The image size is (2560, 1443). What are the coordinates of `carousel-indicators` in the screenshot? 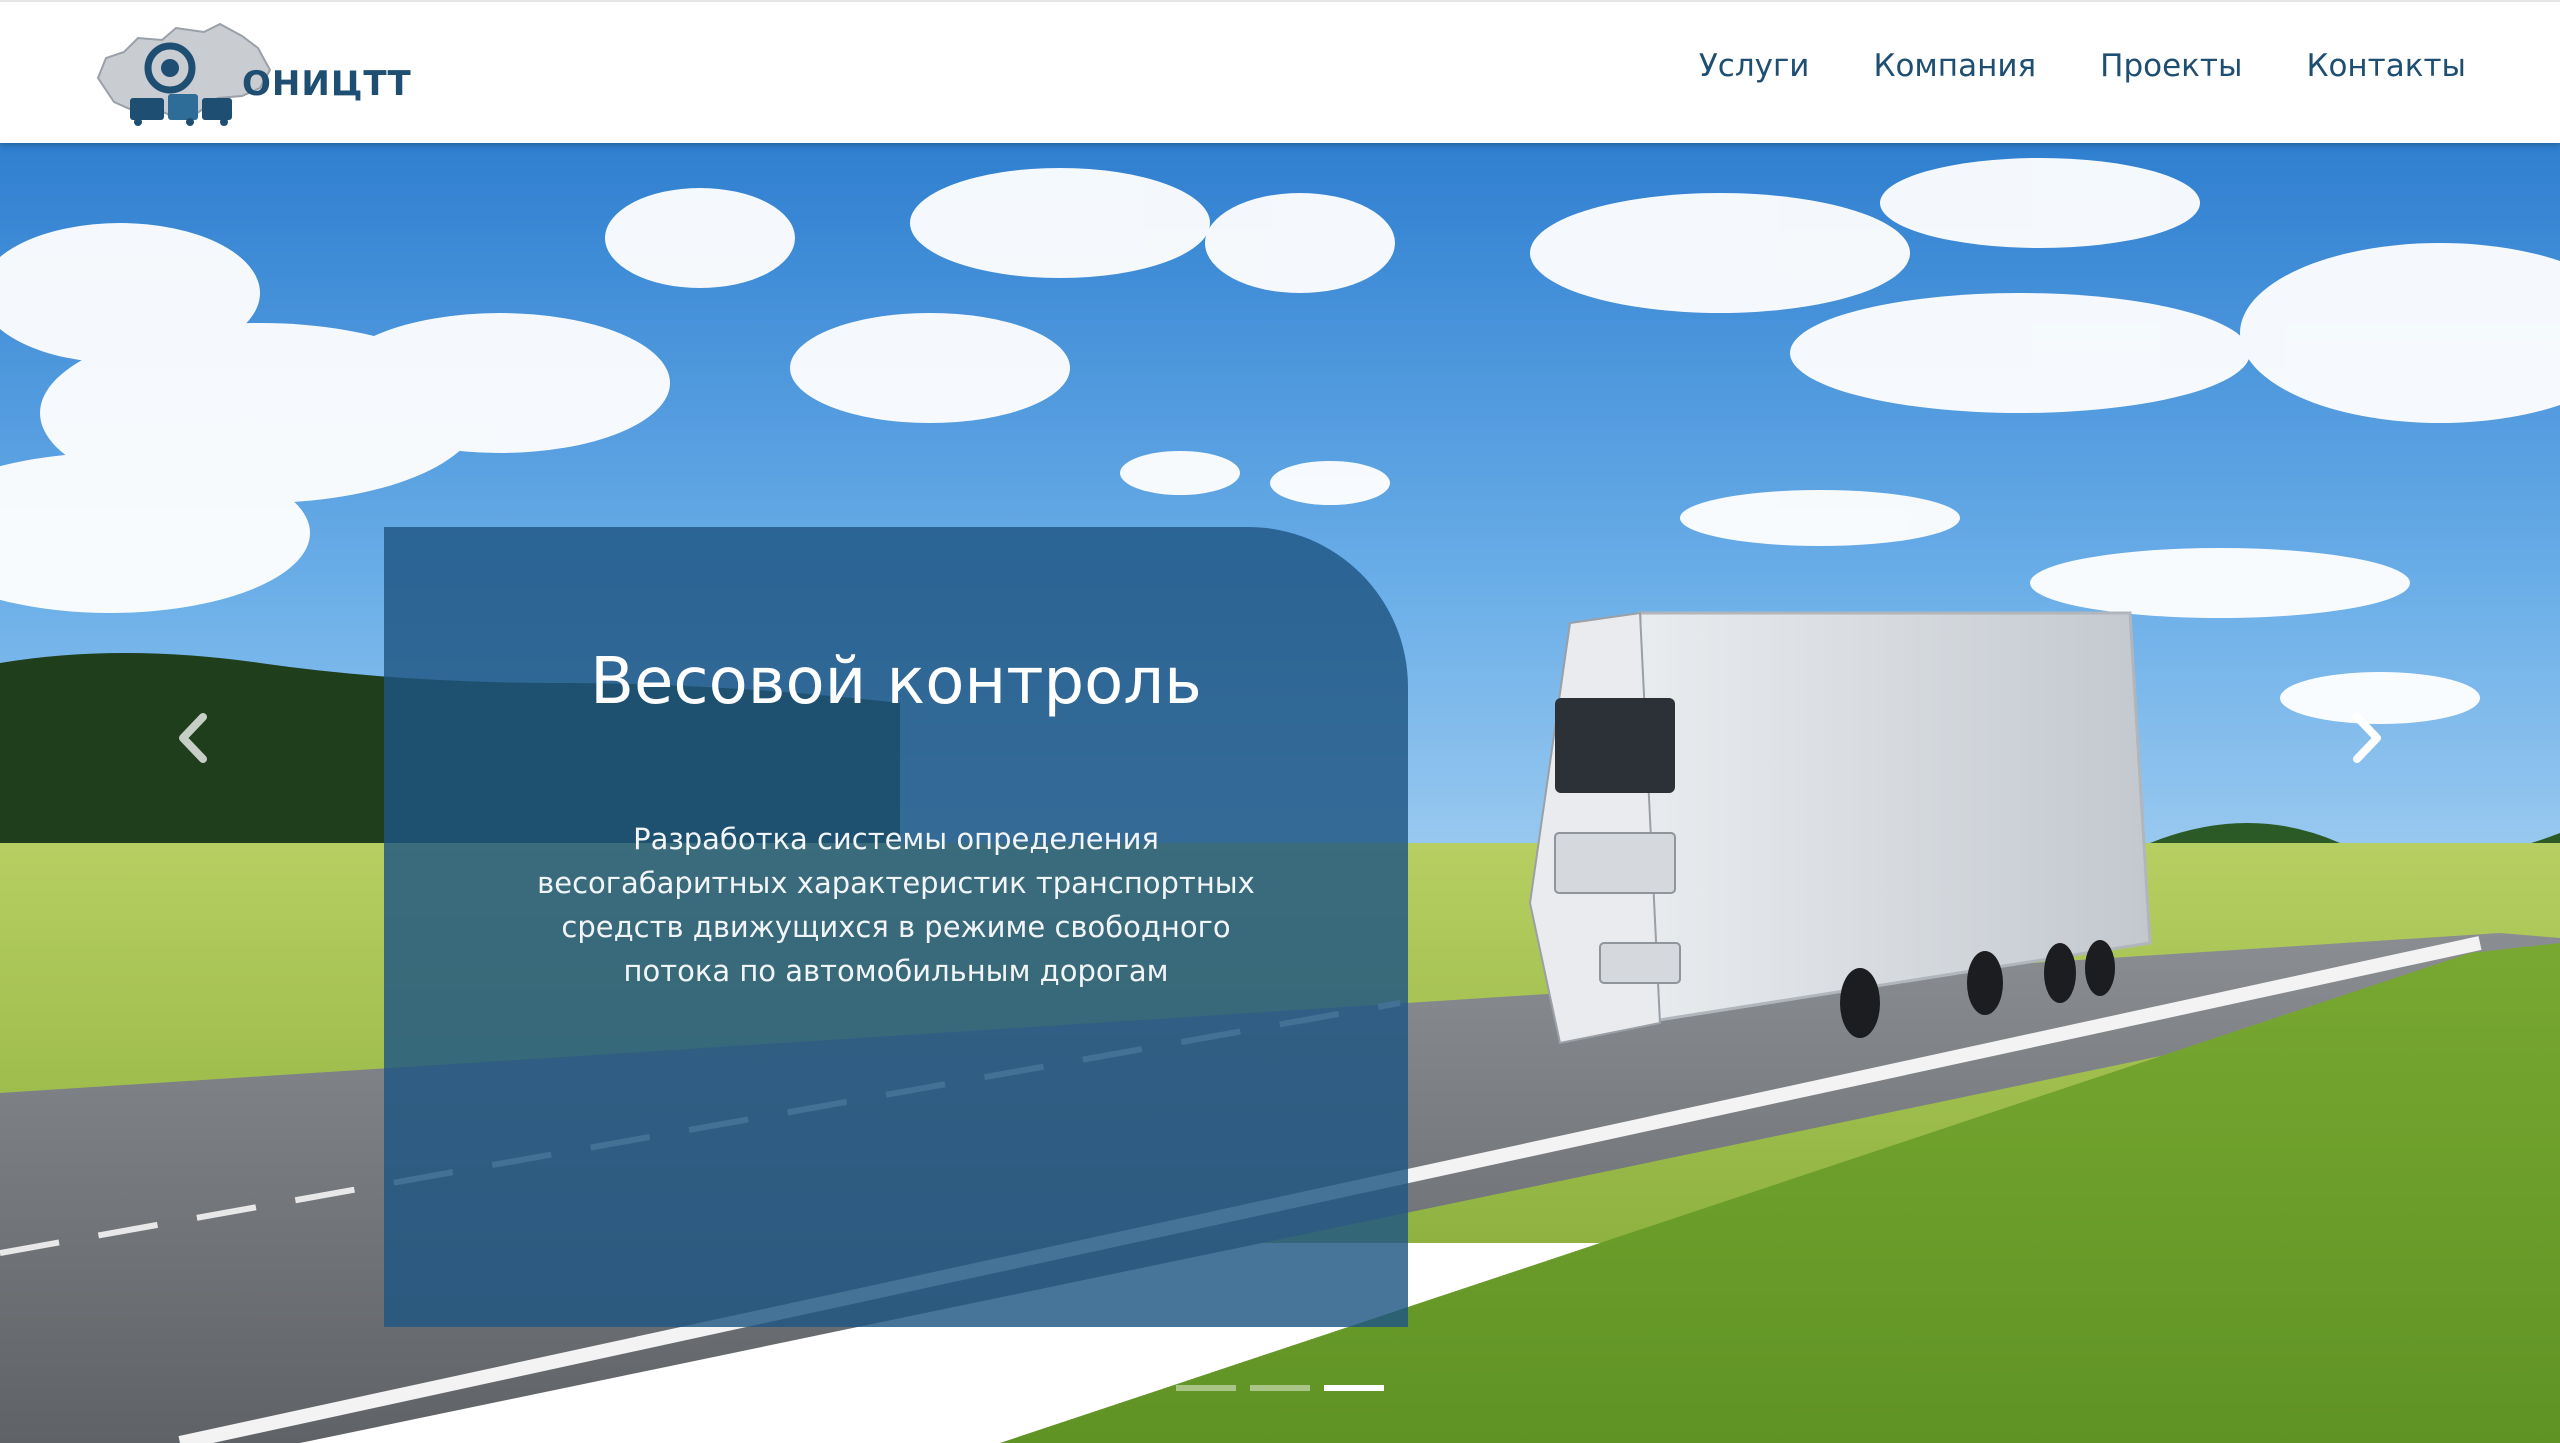 It's located at (1280, 1388).